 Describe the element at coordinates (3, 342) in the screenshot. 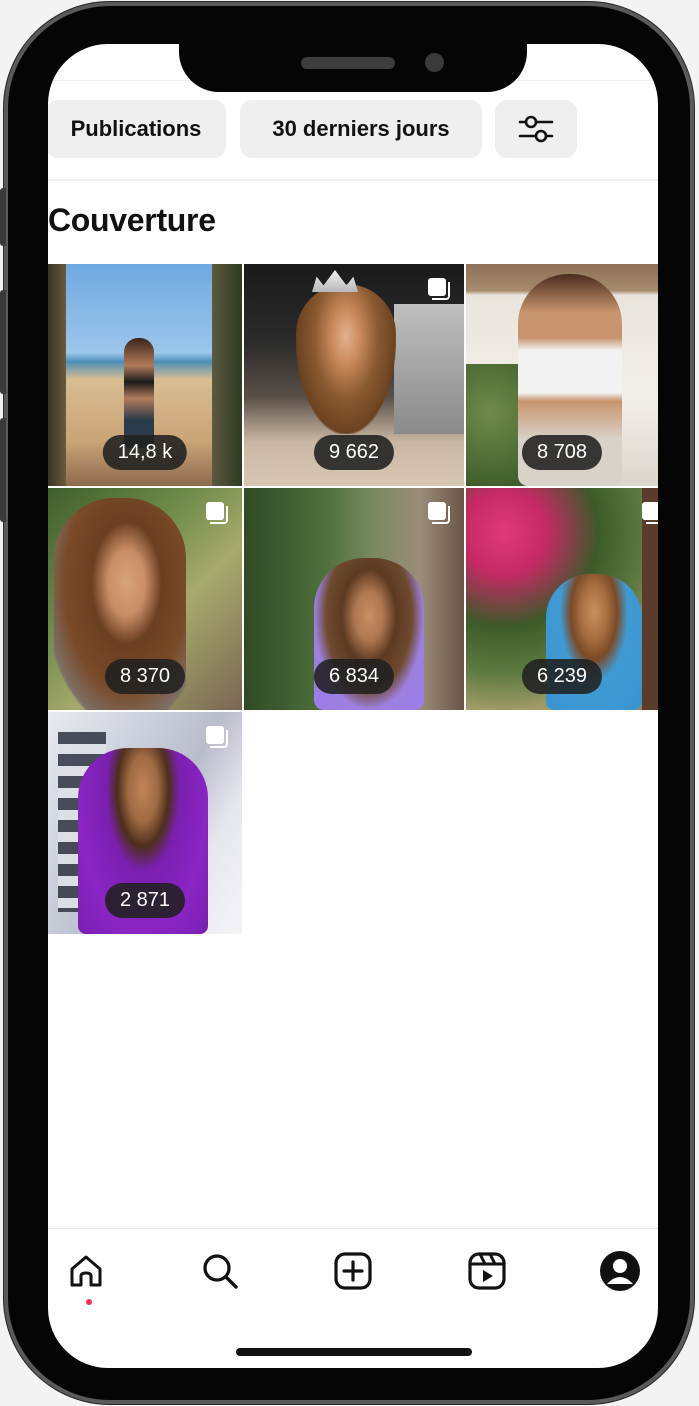

I see `volume-up-button` at that location.